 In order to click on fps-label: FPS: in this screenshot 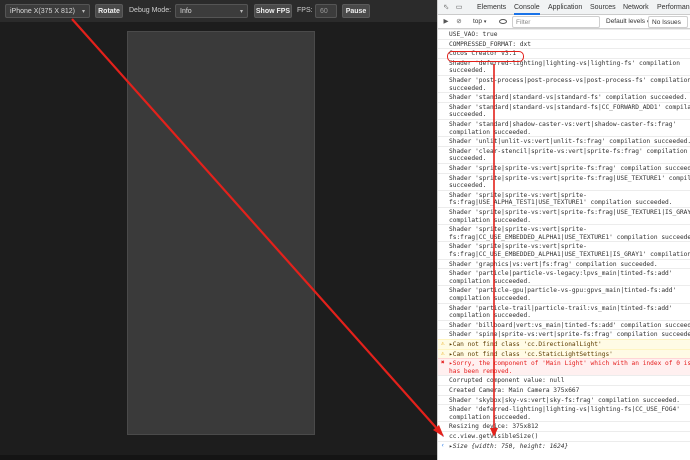, I will do `click(305, 10)`.